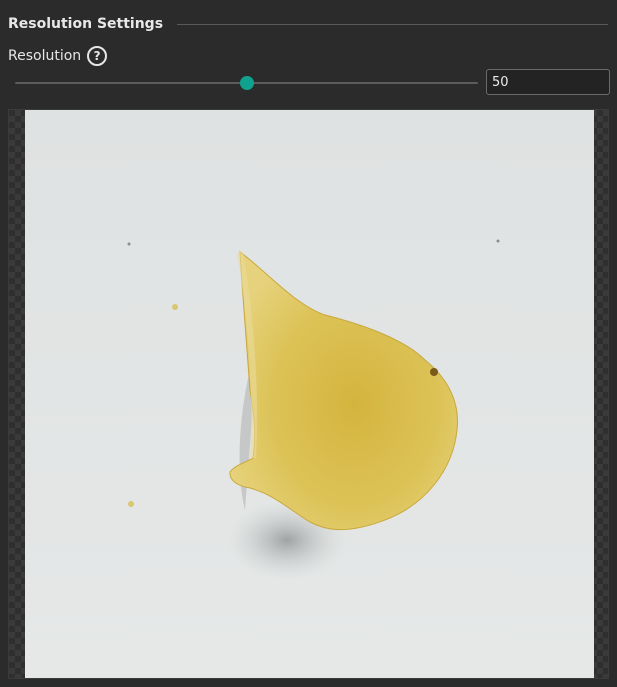 Image resolution: width=617 pixels, height=687 pixels. I want to click on resolution-value-input, so click(548, 82).